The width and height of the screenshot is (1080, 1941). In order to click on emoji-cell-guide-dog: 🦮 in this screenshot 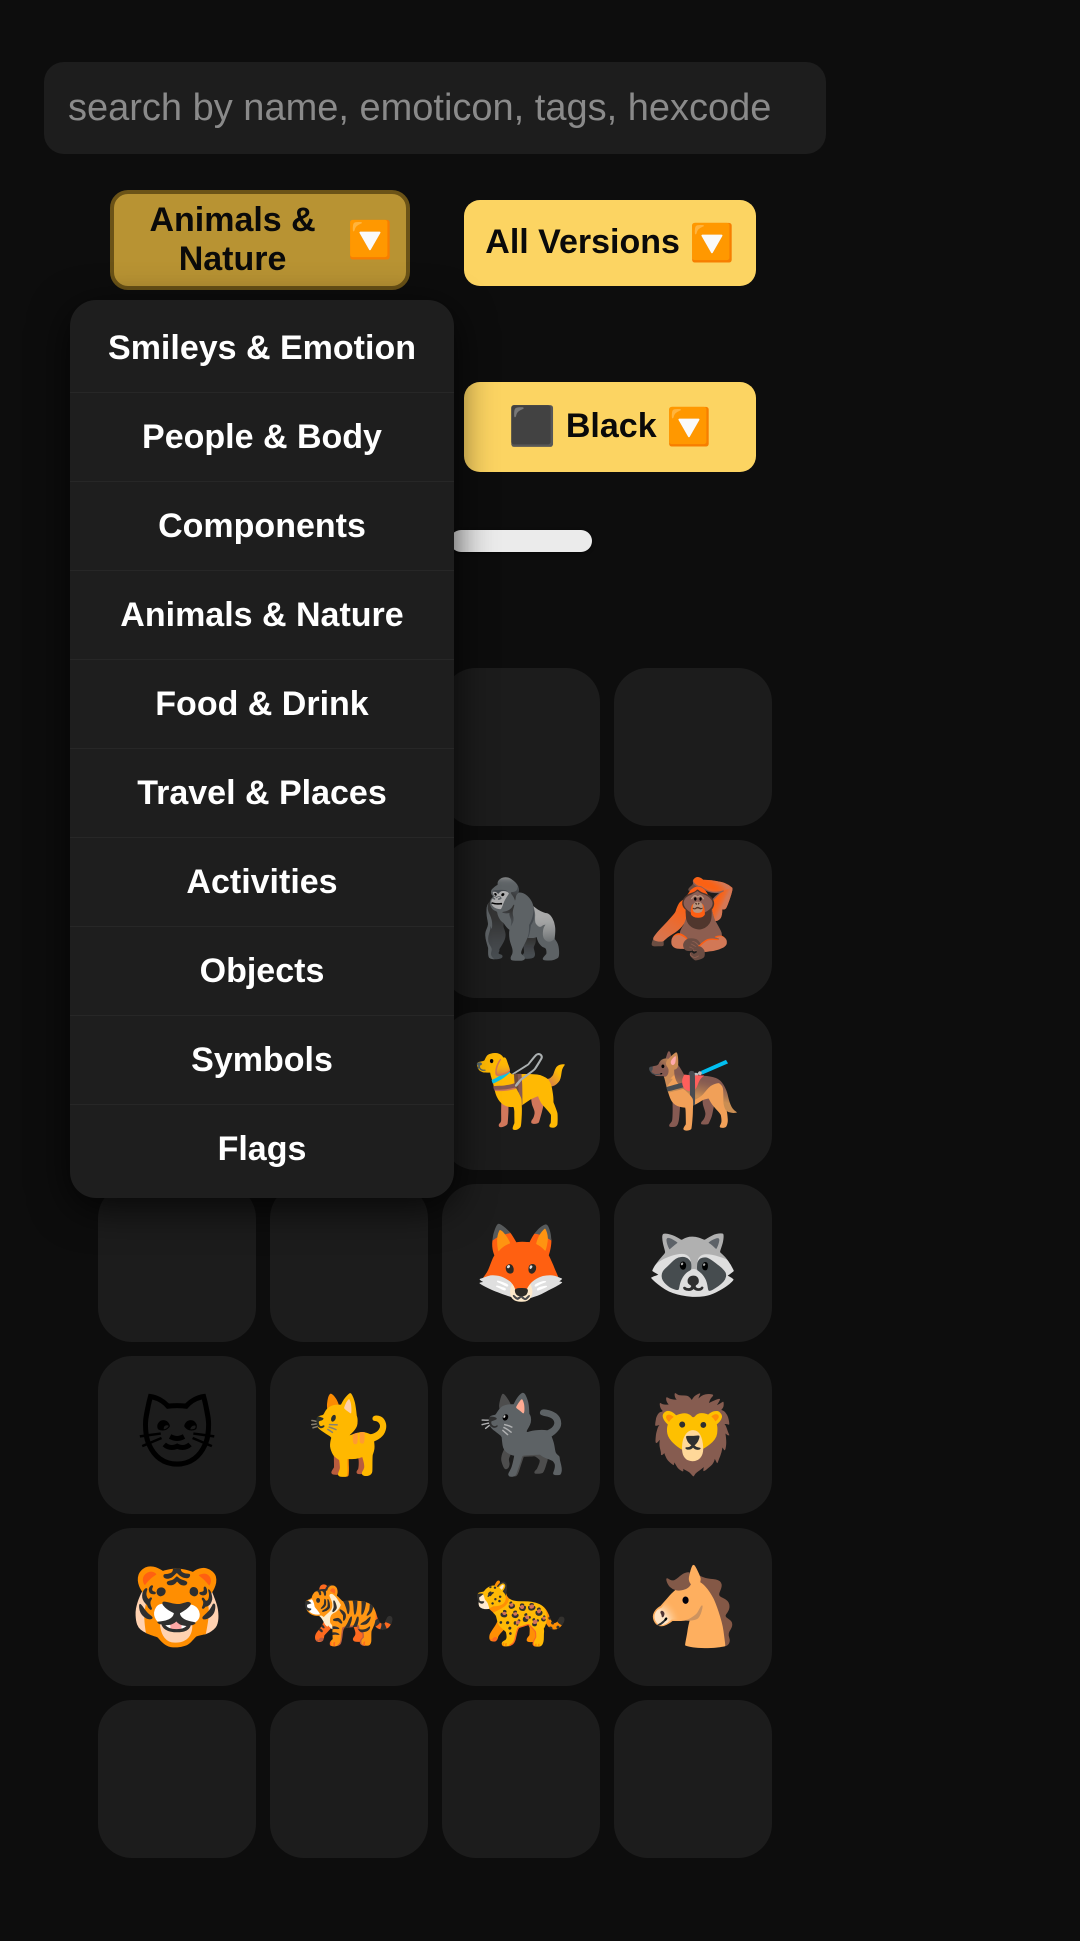, I will do `click(521, 1091)`.